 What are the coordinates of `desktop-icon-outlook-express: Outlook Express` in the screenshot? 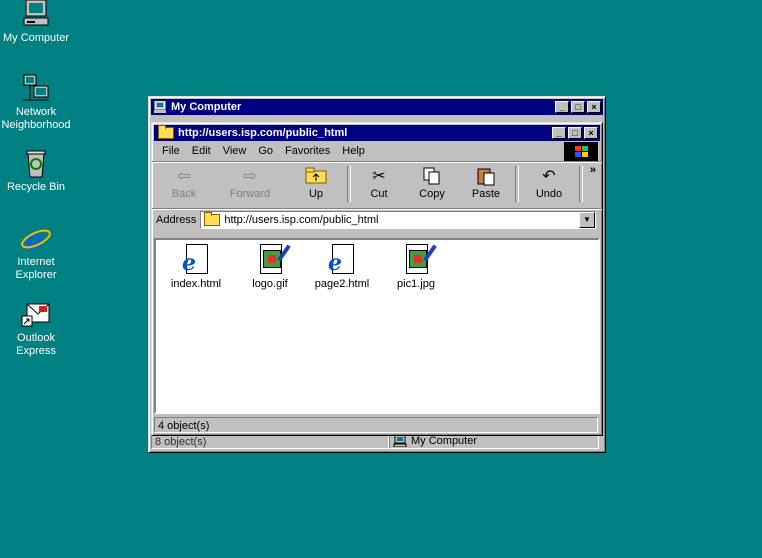 It's located at (36, 328).